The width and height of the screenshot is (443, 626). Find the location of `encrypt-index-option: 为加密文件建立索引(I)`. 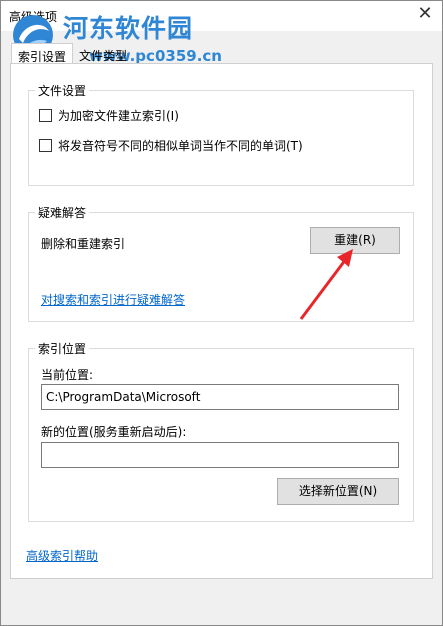

encrypt-index-option: 为加密文件建立索引(I) is located at coordinates (109, 115).